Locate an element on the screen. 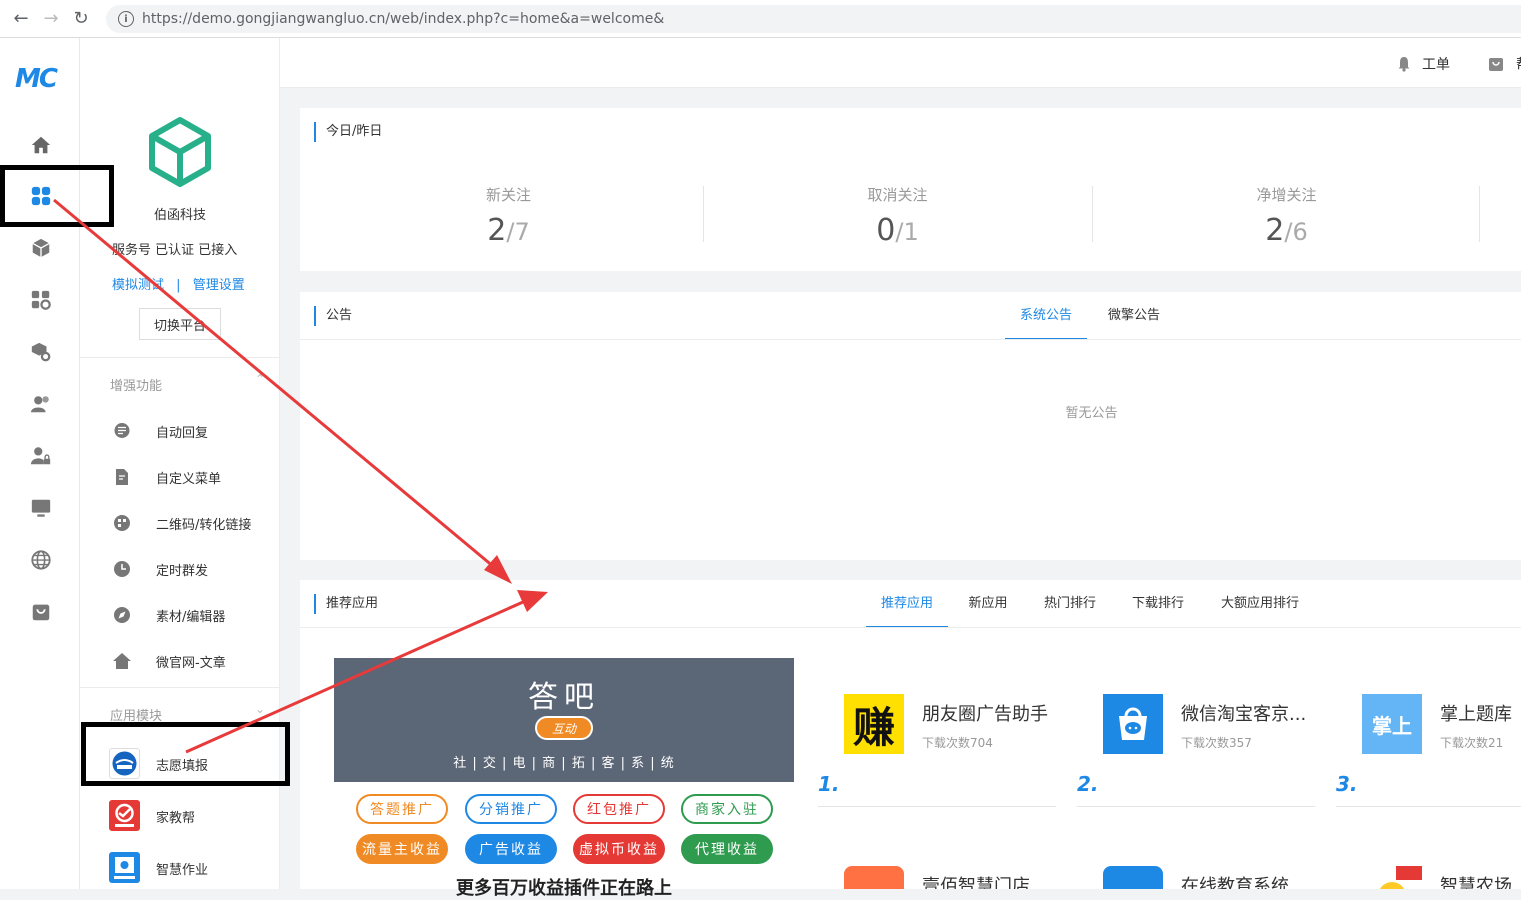 The image size is (1521, 900). menu-item-micro-site: 微官网-文章 is located at coordinates (180, 661).